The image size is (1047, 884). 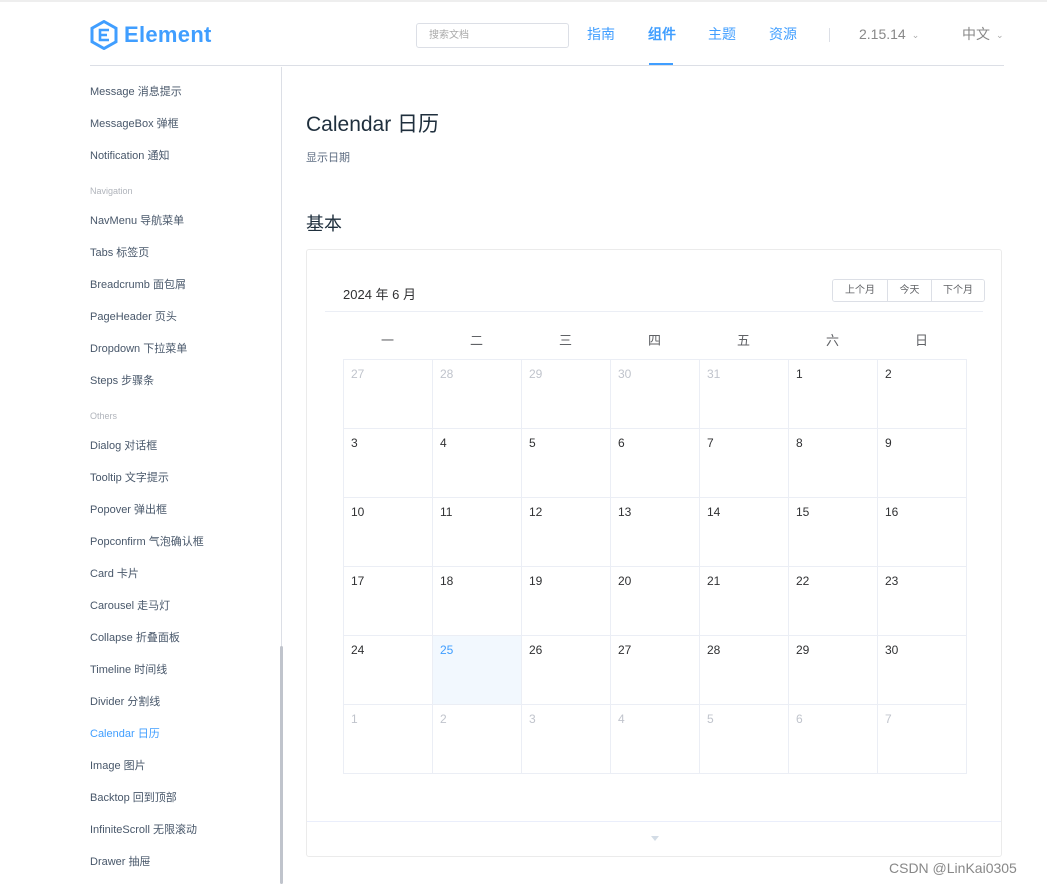 I want to click on sidebar-item-backtop: Backtop 回到顶部, so click(x=133, y=797).